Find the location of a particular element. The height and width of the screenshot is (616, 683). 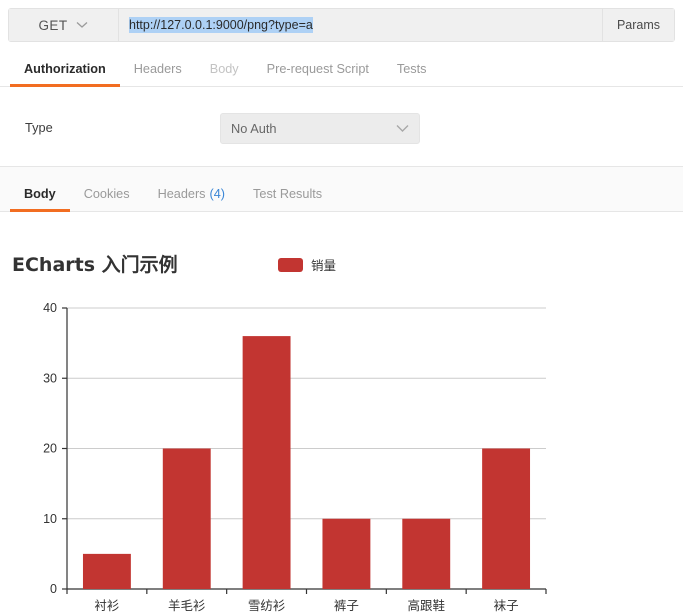

tab-headers: Headers is located at coordinates (158, 69).